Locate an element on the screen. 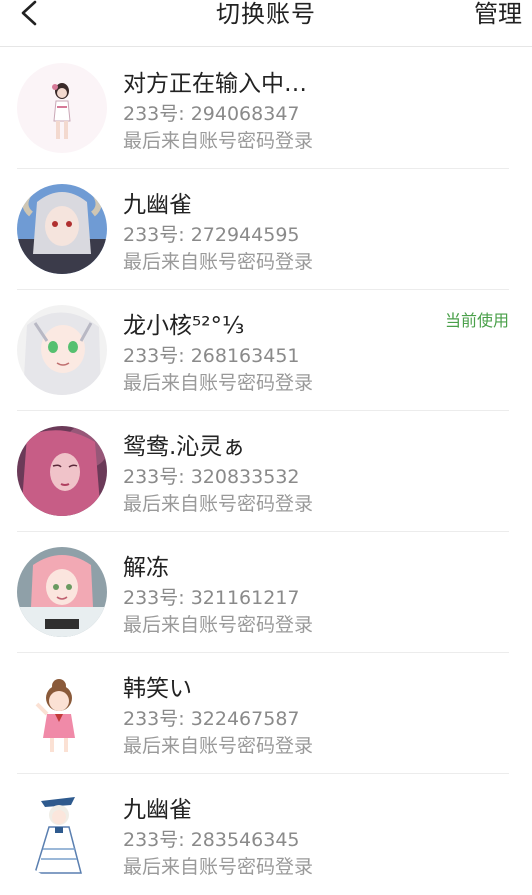 The width and height of the screenshot is (532, 895). top-navigation-bar: 切换账号 管理 is located at coordinates (266, 23).